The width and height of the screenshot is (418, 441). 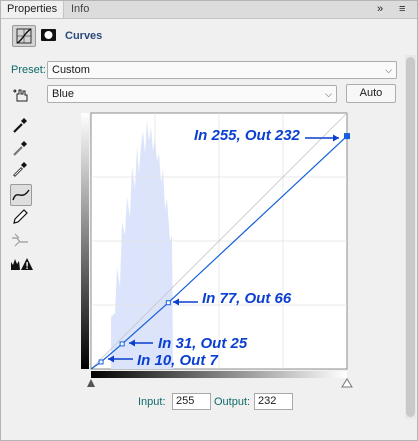 What do you see at coordinates (91, 383) in the screenshot?
I see `black-slider-handle` at bounding box center [91, 383].